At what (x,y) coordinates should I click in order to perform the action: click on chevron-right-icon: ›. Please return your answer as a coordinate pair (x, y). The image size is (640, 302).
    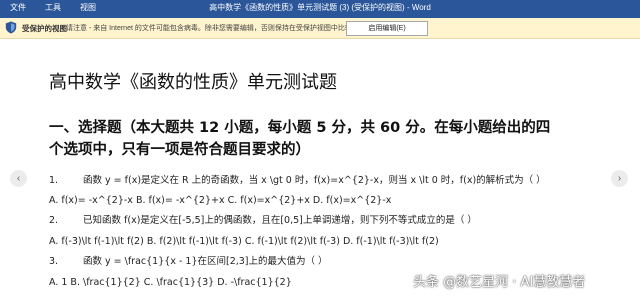
    Looking at the image, I should click on (619, 178).